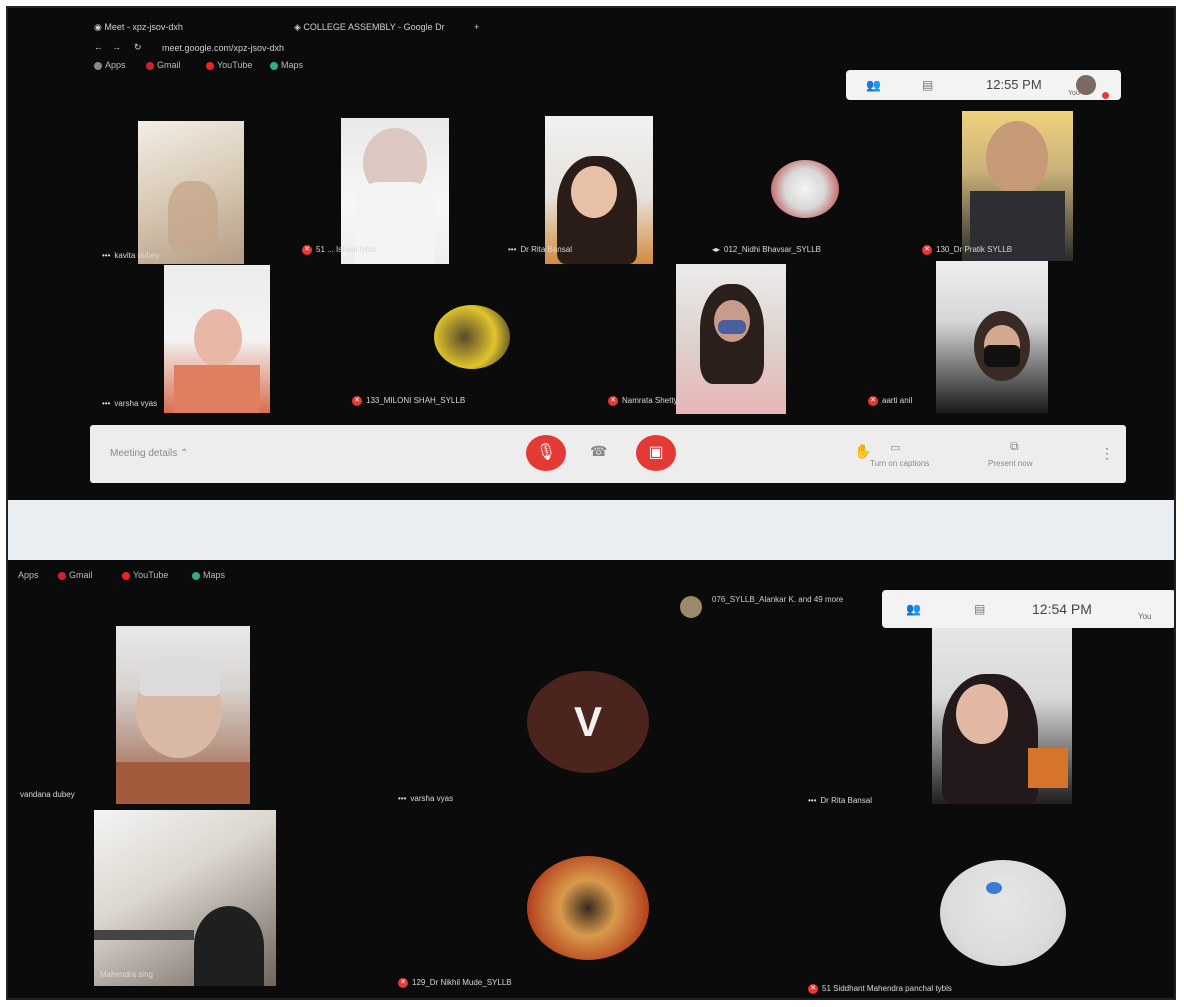  What do you see at coordinates (643, 401) in the screenshot?
I see `participant-label: ✕ Namrata Shetty` at bounding box center [643, 401].